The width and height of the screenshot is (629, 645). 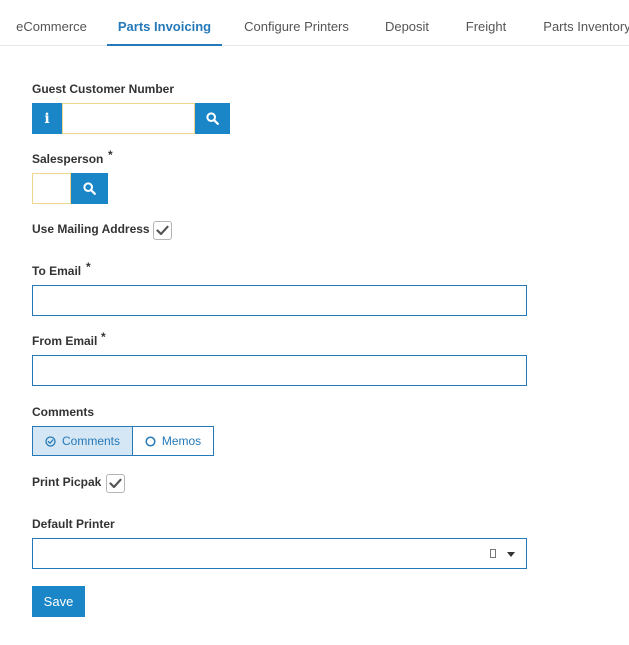 I want to click on guest-customer-label: Guest Customer Number, so click(x=103, y=89).